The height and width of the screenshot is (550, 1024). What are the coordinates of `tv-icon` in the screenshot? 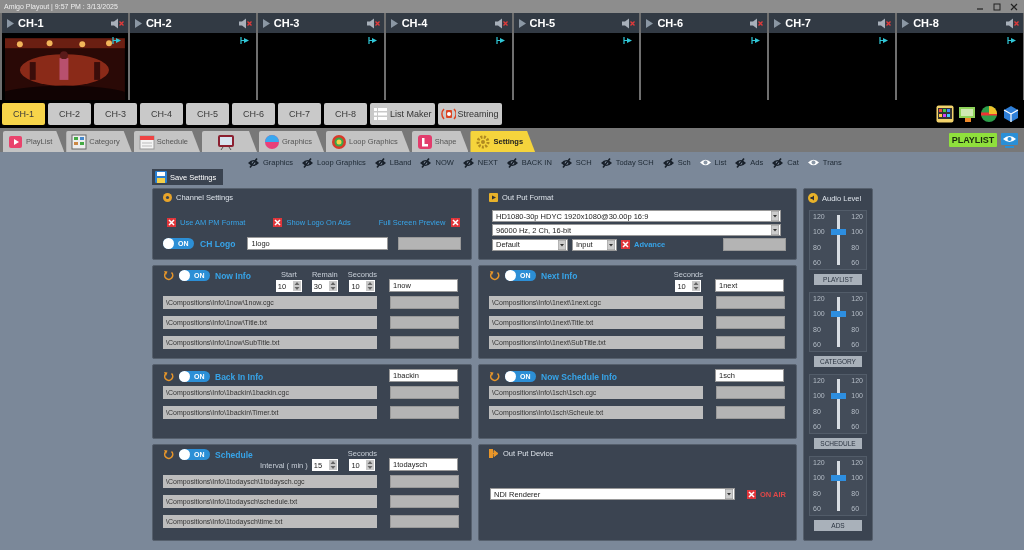 It's located at (226, 141).